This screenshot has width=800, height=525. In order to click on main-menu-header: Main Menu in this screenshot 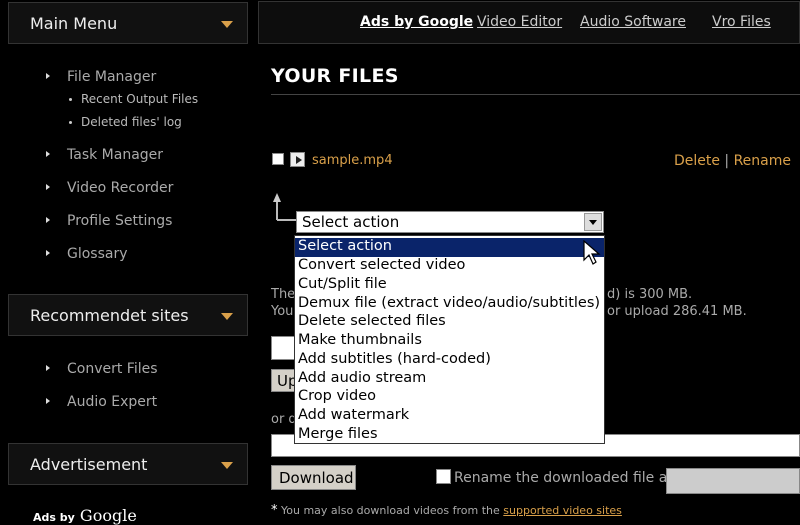, I will do `click(128, 23)`.